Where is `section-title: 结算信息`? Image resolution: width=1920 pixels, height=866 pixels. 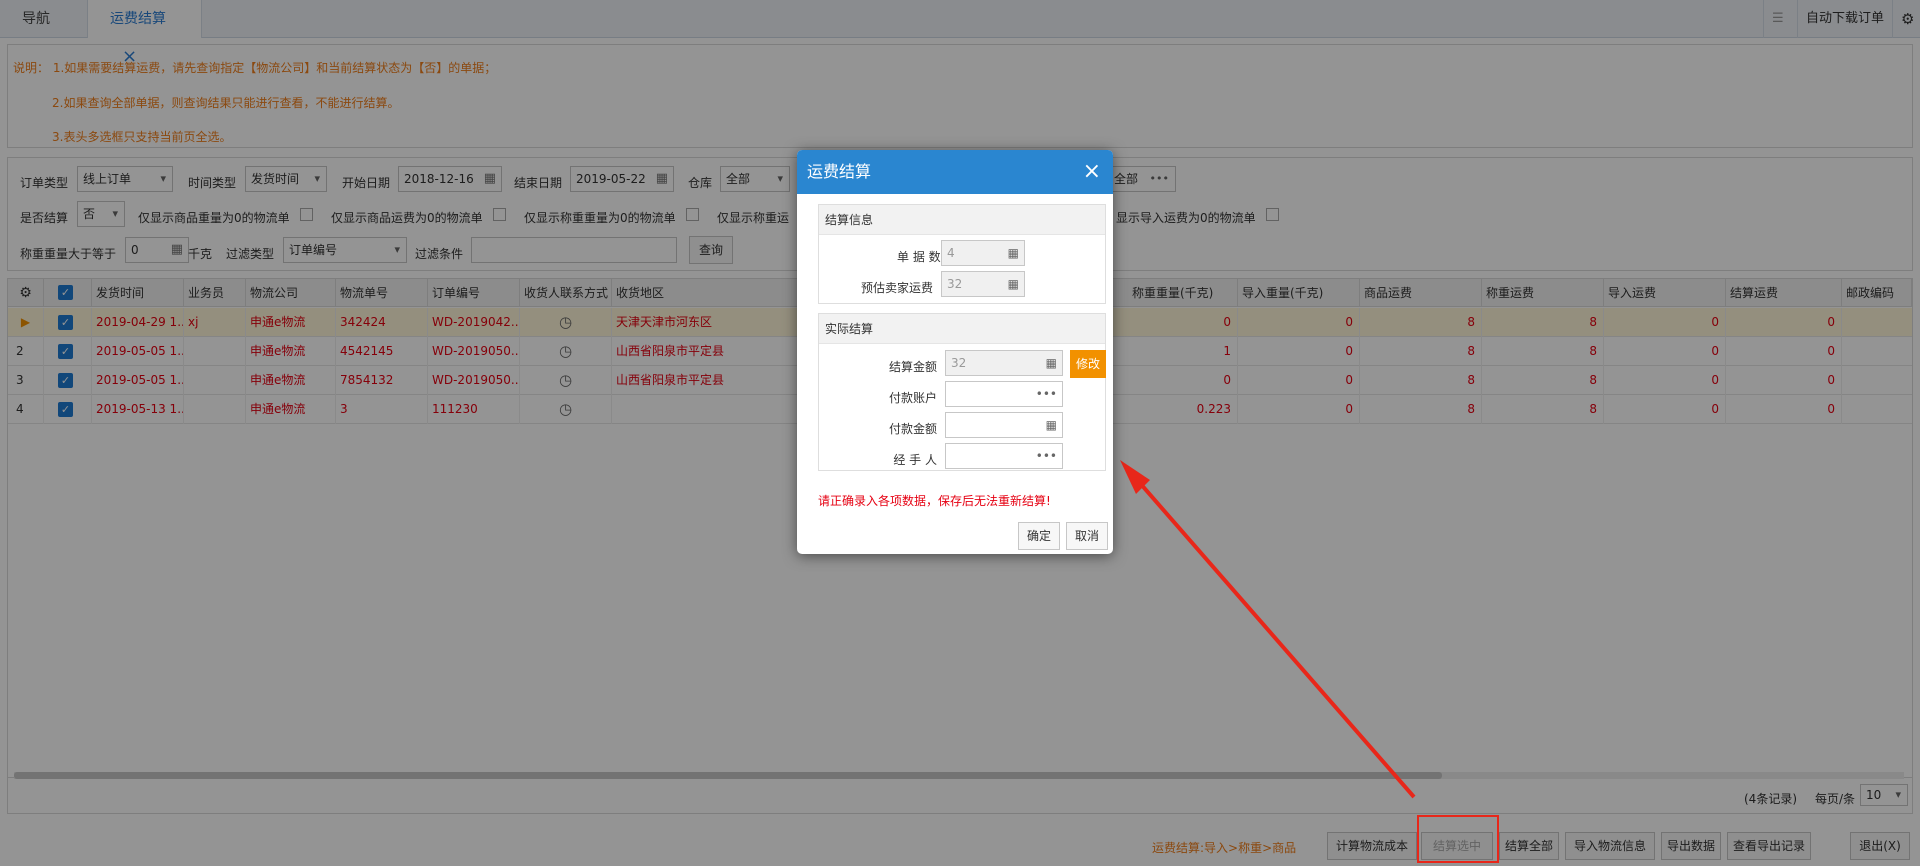 section-title: 结算信息 is located at coordinates (962, 220).